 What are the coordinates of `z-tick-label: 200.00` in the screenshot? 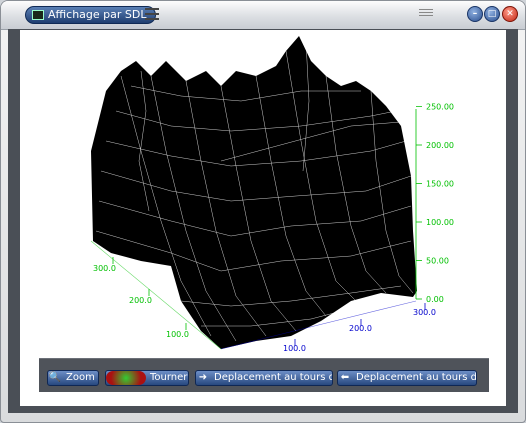 It's located at (440, 145).